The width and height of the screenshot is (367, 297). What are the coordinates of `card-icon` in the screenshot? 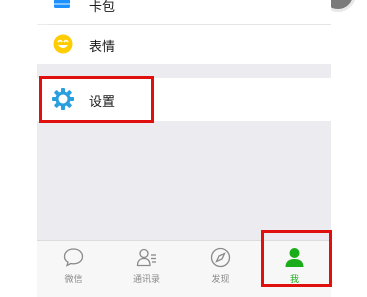 It's located at (62, 6).